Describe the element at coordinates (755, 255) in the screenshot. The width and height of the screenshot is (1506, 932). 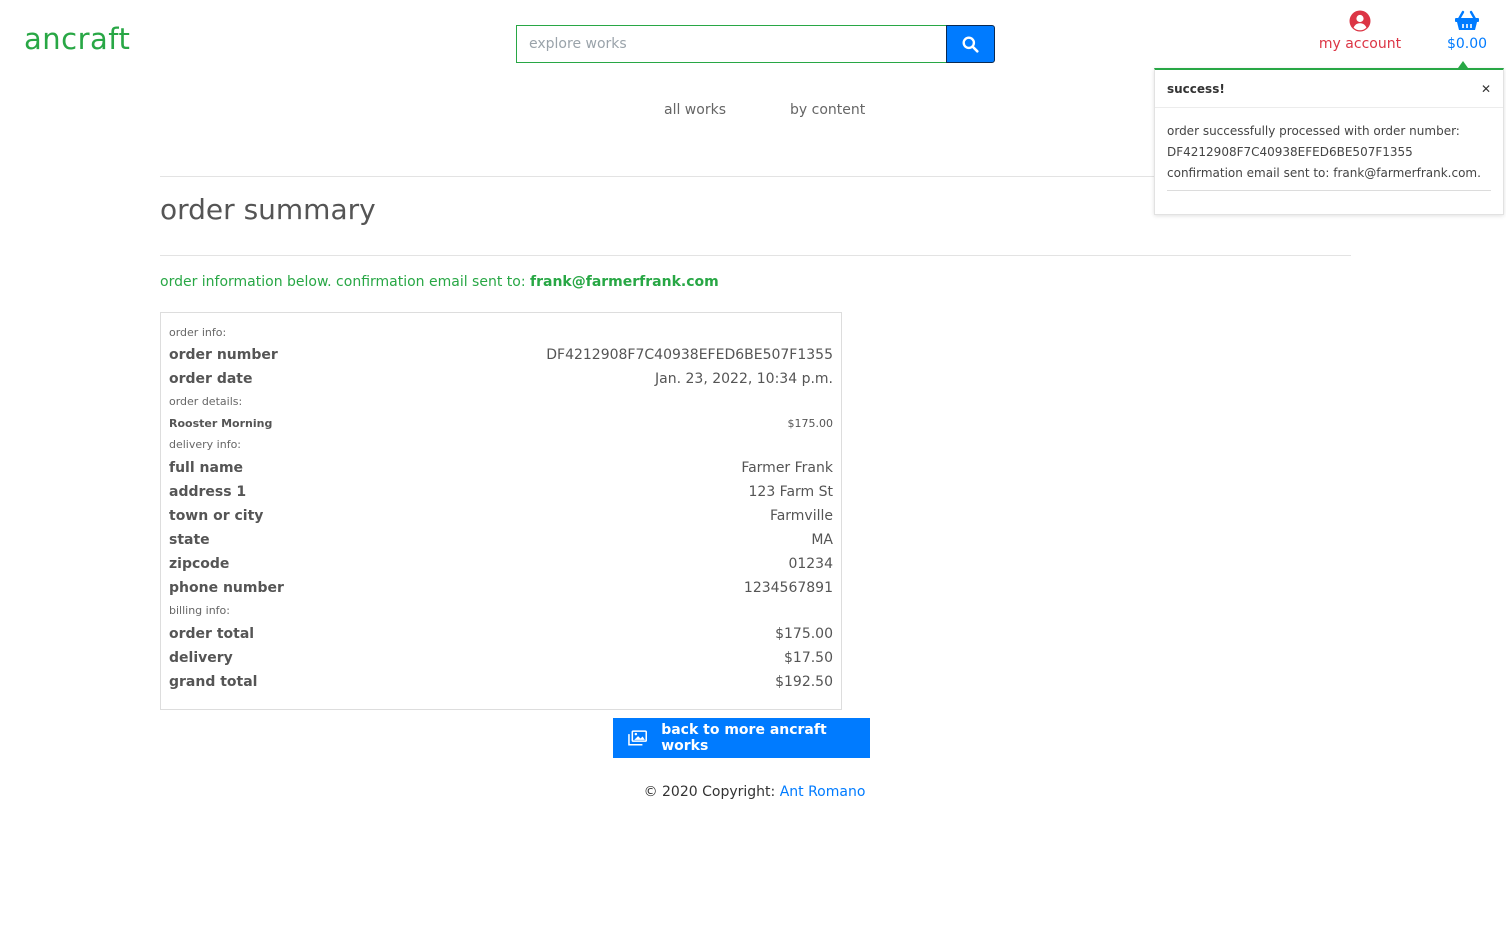
I see `divider` at that location.